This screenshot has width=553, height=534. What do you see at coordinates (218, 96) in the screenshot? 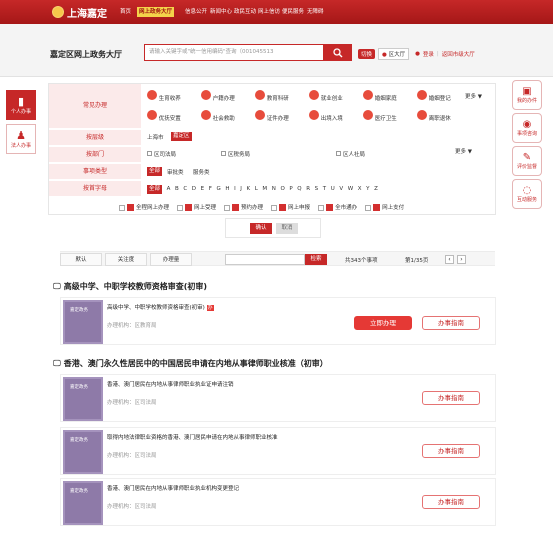
I see `topic-item: 户籍办理` at bounding box center [218, 96].